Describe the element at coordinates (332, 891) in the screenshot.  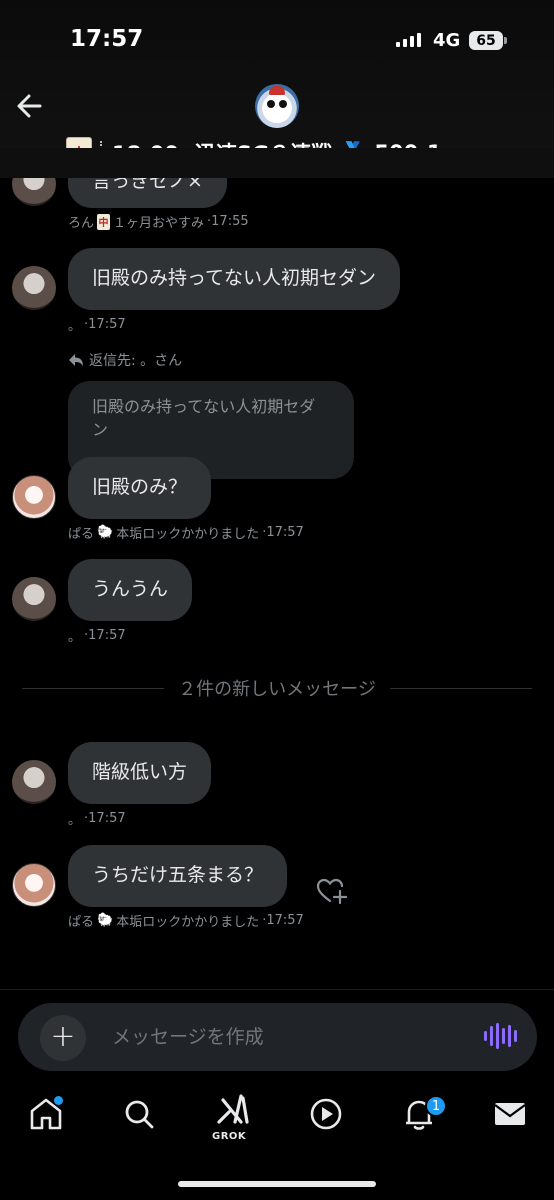
I see `react-heart-icon` at that location.